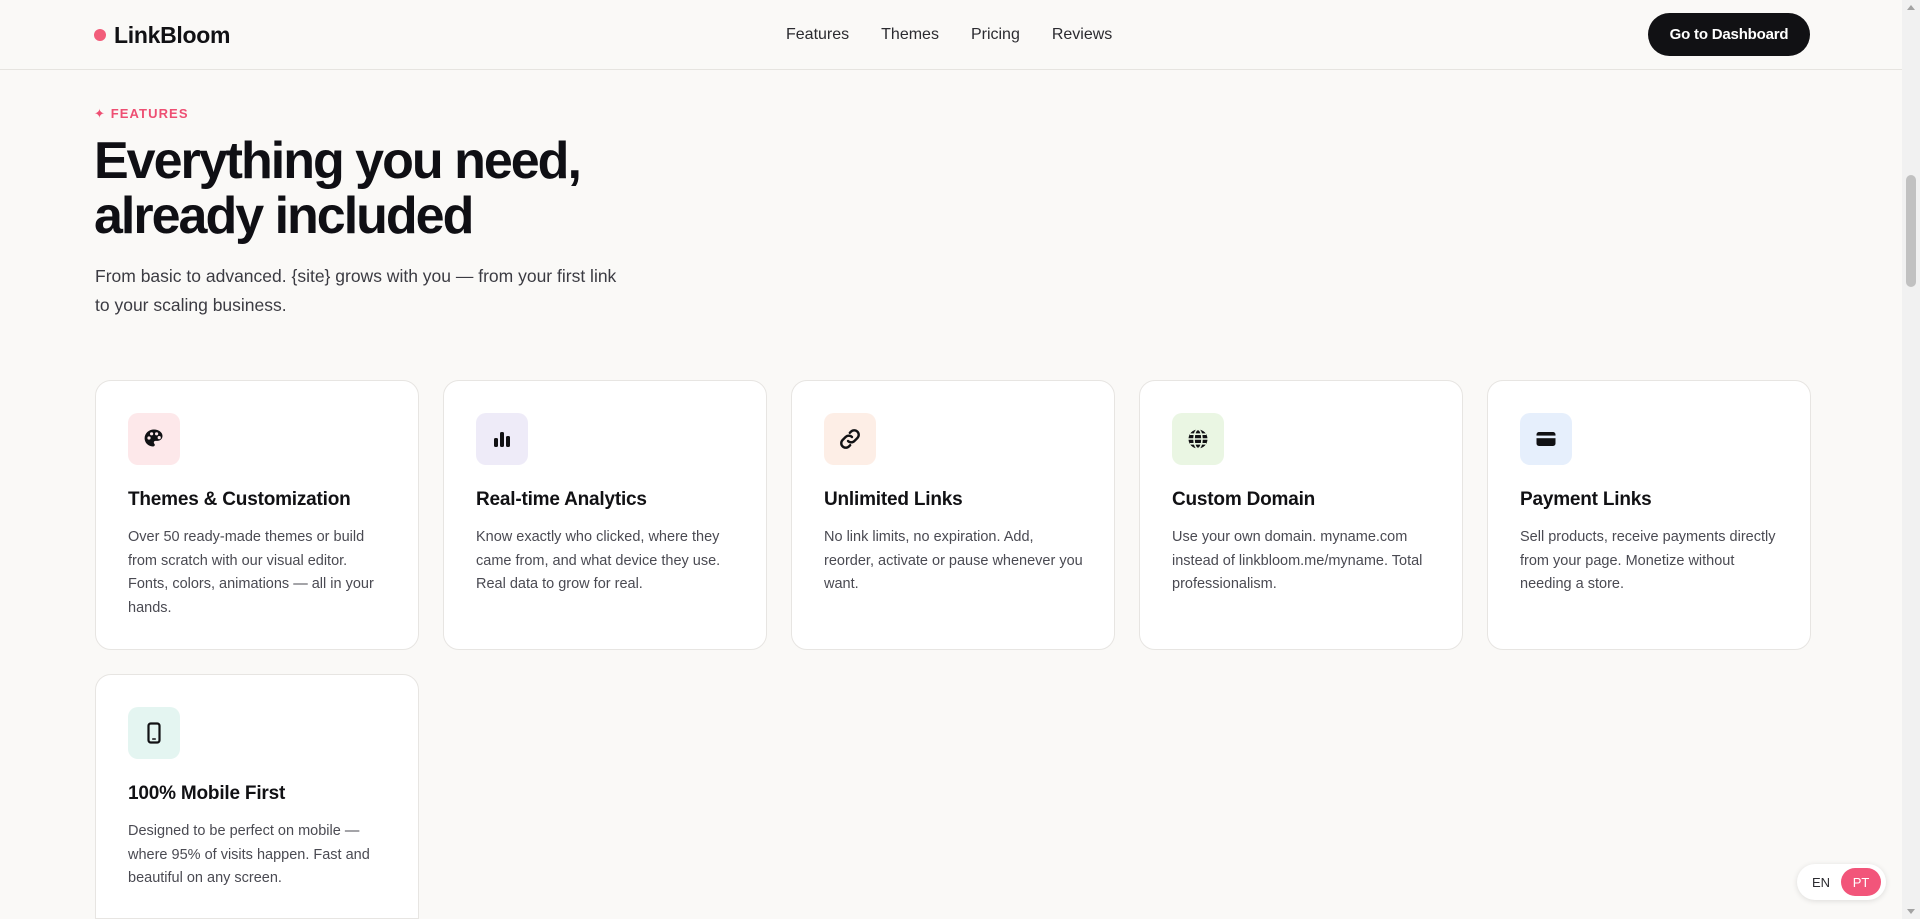  Describe the element at coordinates (191, 305) in the screenshot. I see `section-subtitle-line-2: to your scaling business.` at that location.